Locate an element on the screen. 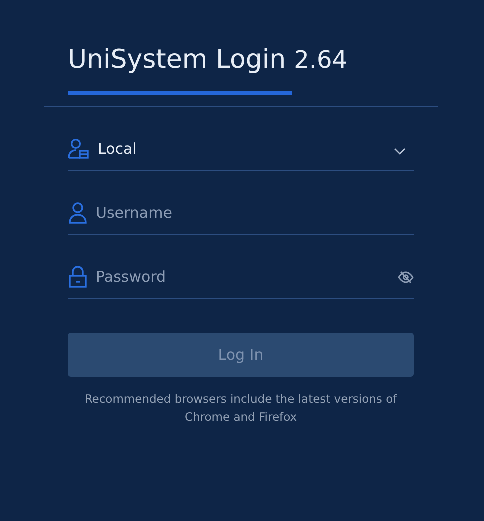  eye-slash-icon is located at coordinates (406, 277).